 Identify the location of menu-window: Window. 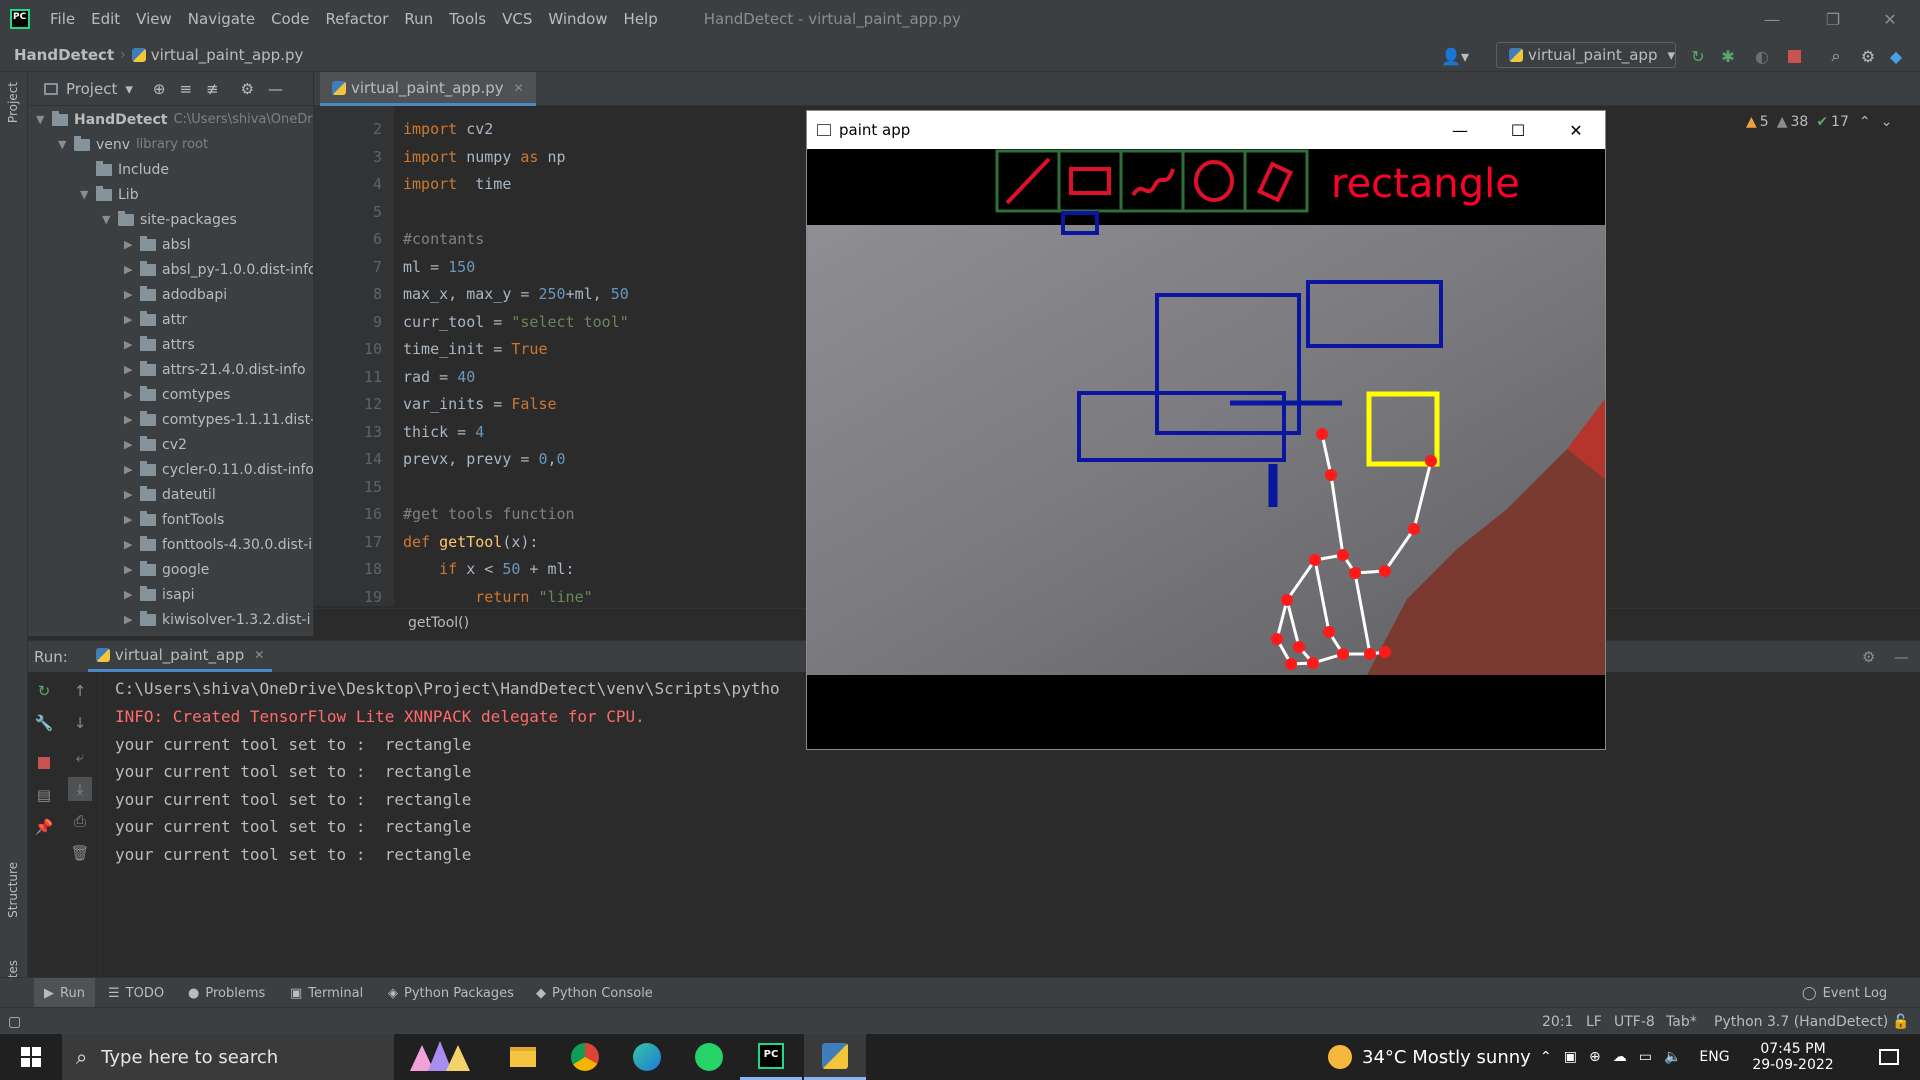
(577, 19).